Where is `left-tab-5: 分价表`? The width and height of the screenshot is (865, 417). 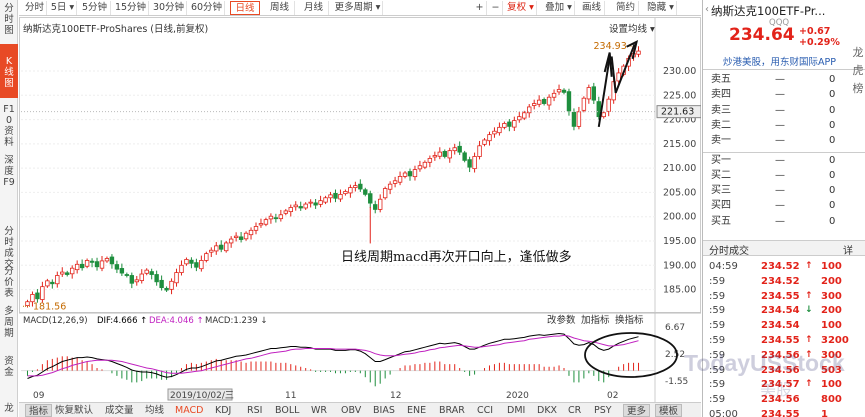
left-tab-5: 分价表 is located at coordinates (9, 281).